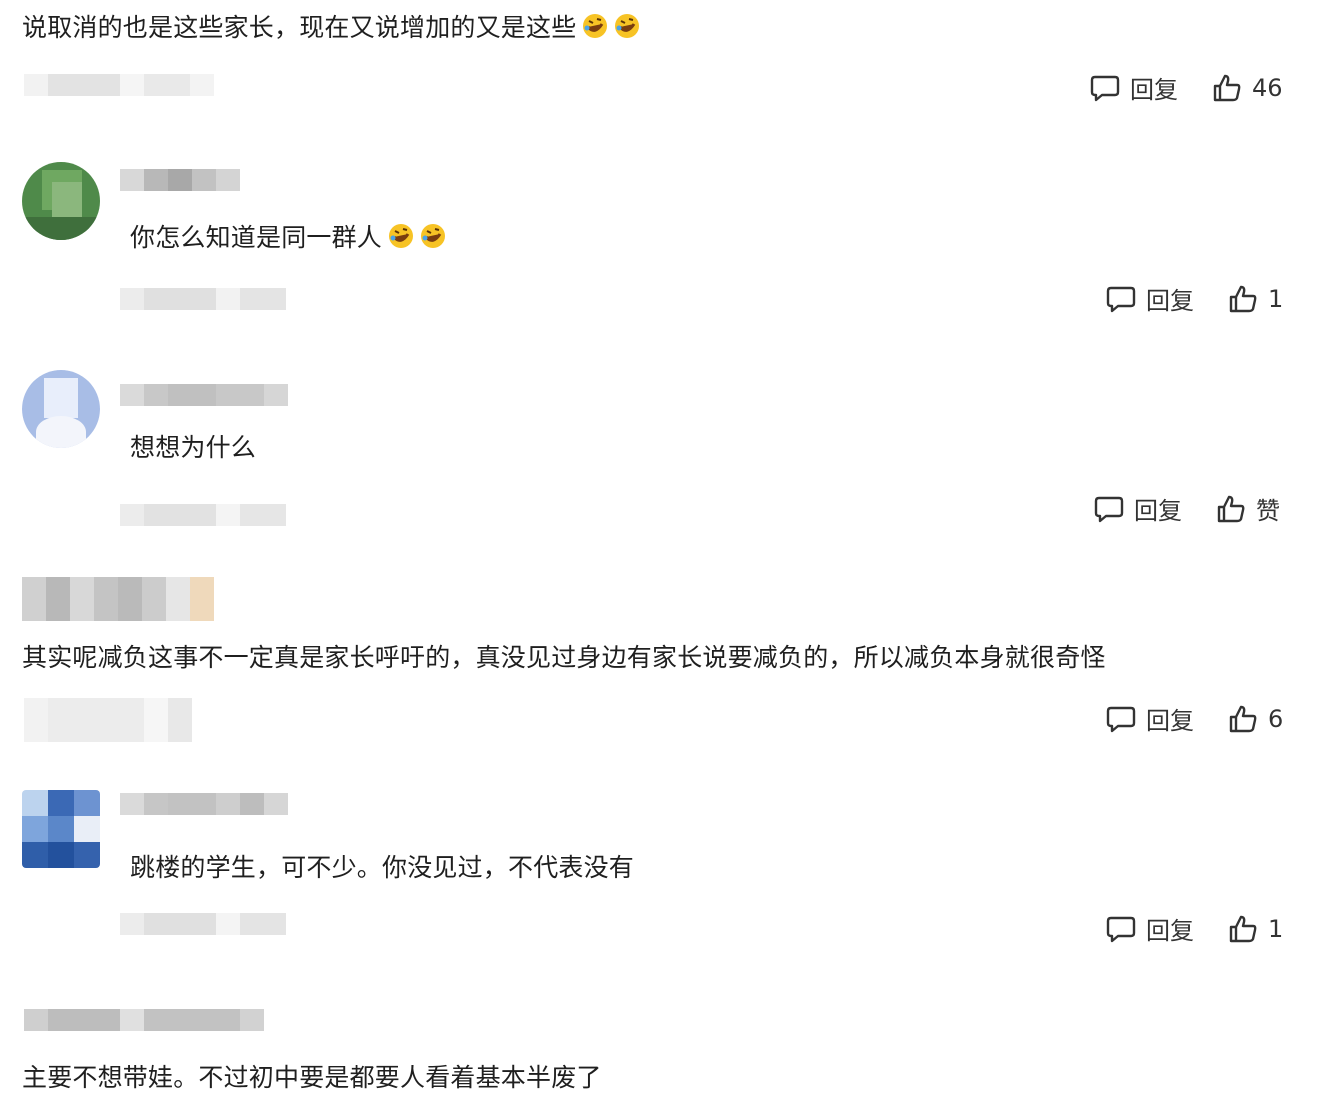  Describe the element at coordinates (1268, 511) in the screenshot. I see `like-count: 赞` at that location.